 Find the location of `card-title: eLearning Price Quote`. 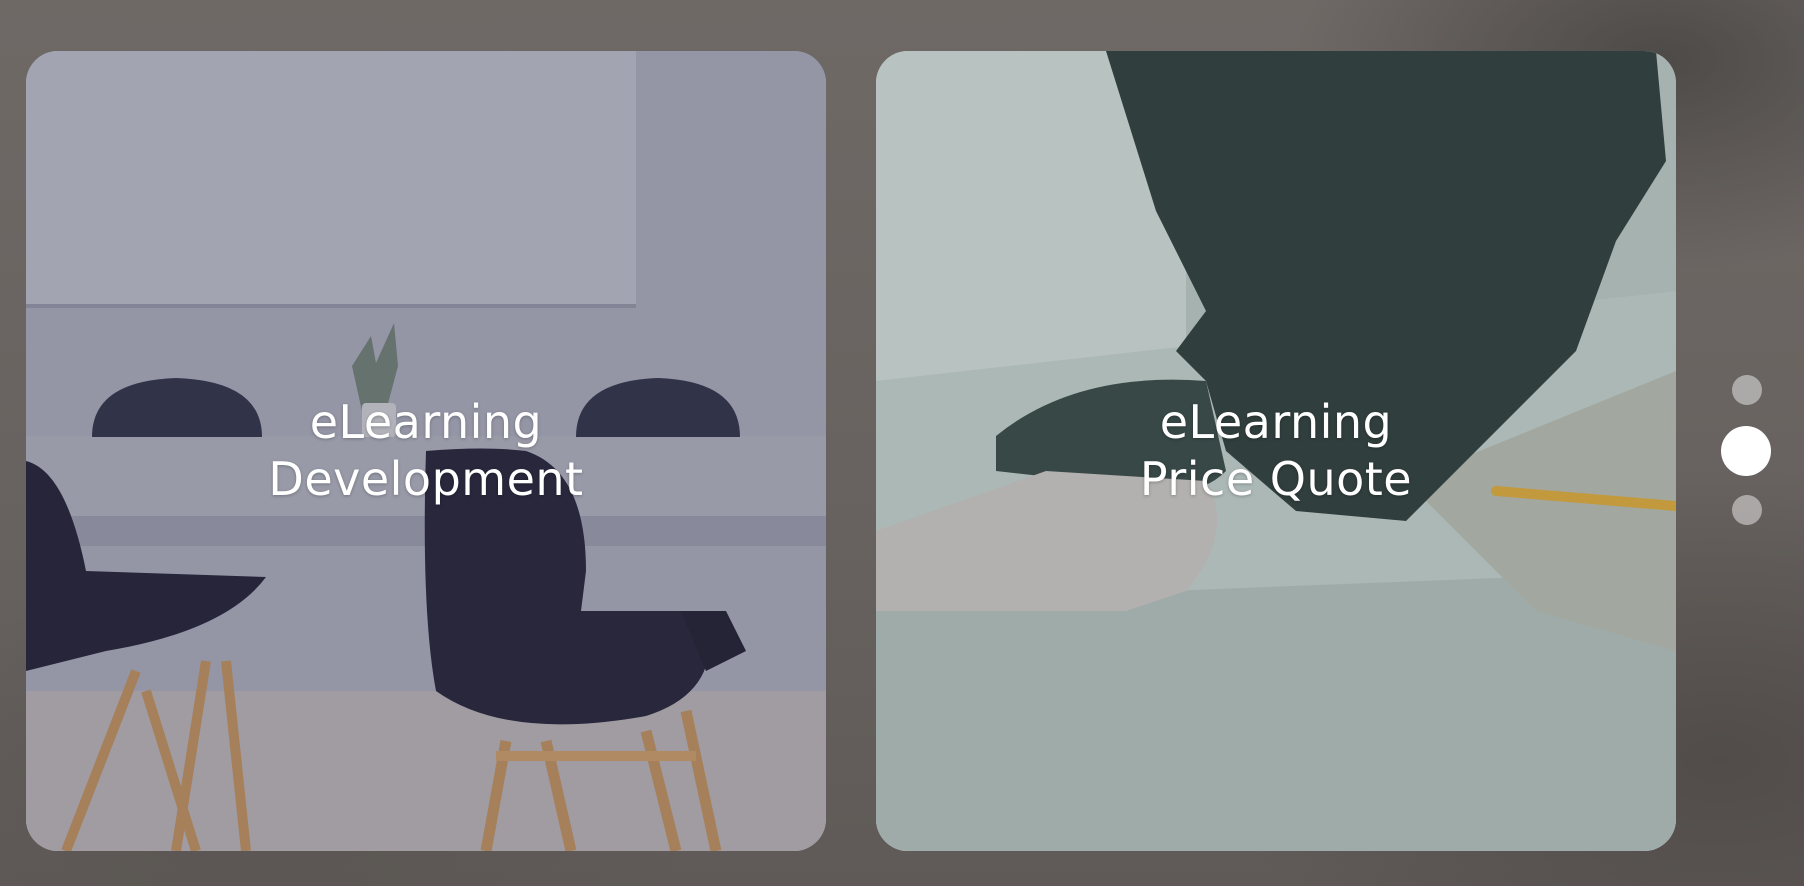

card-title: eLearning Price Quote is located at coordinates (1276, 451).